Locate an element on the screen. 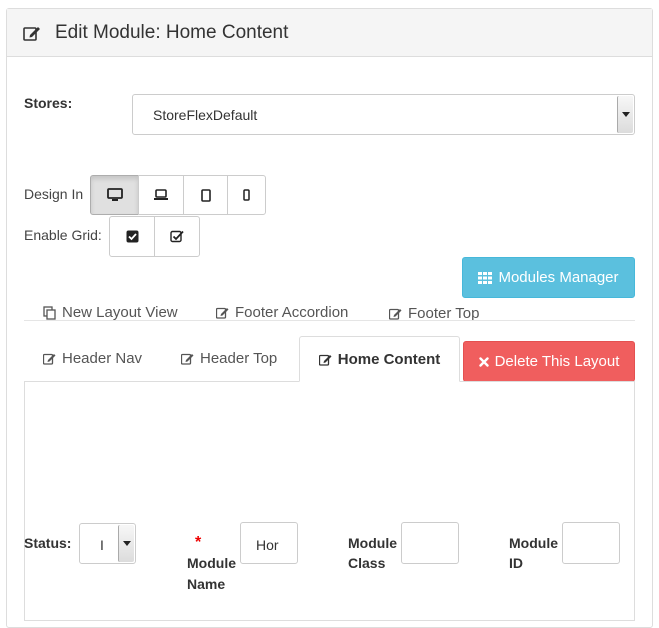 The height and width of the screenshot is (628, 659). module-name-input: Hor is located at coordinates (269, 543).